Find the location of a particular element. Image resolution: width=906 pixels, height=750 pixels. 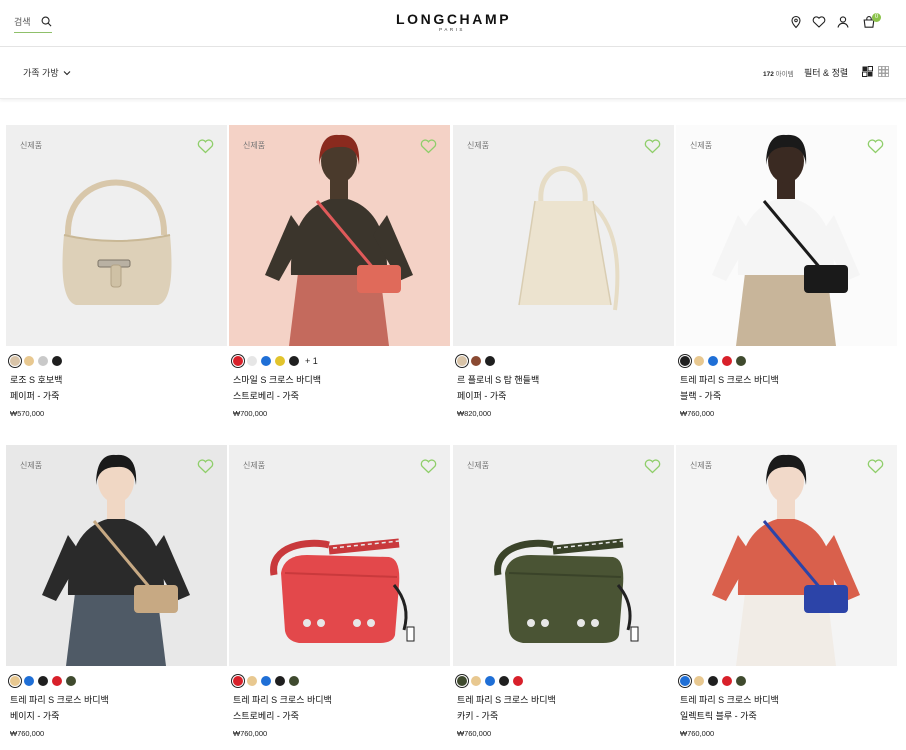

family-dropdown: 가족 가방 is located at coordinates (47, 72).